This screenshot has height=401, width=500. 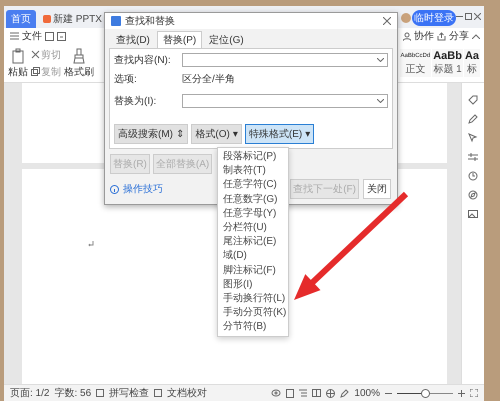 I want to click on dropdown-button: 格式(O) ▾, so click(x=216, y=134).